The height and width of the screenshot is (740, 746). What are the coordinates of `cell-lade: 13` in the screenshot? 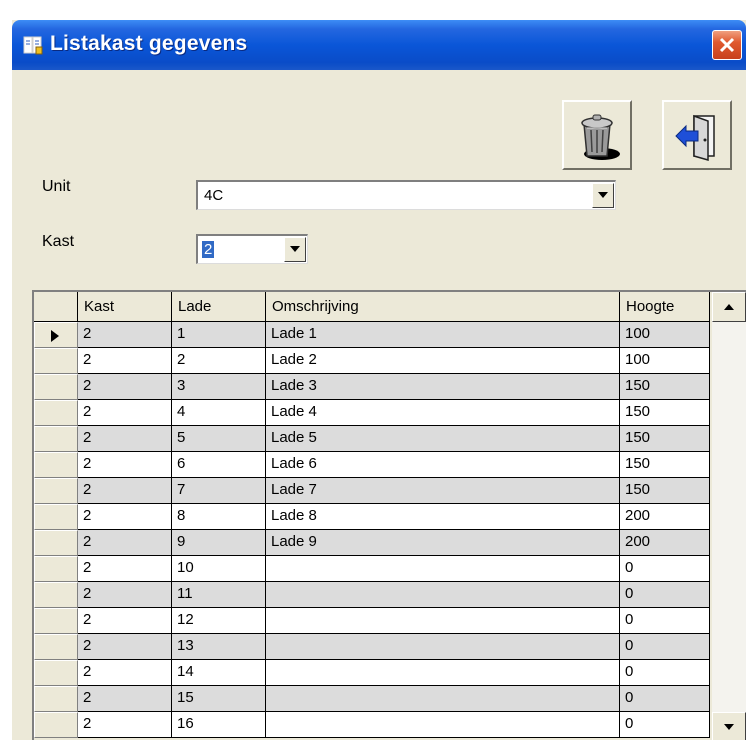 It's located at (219, 647).